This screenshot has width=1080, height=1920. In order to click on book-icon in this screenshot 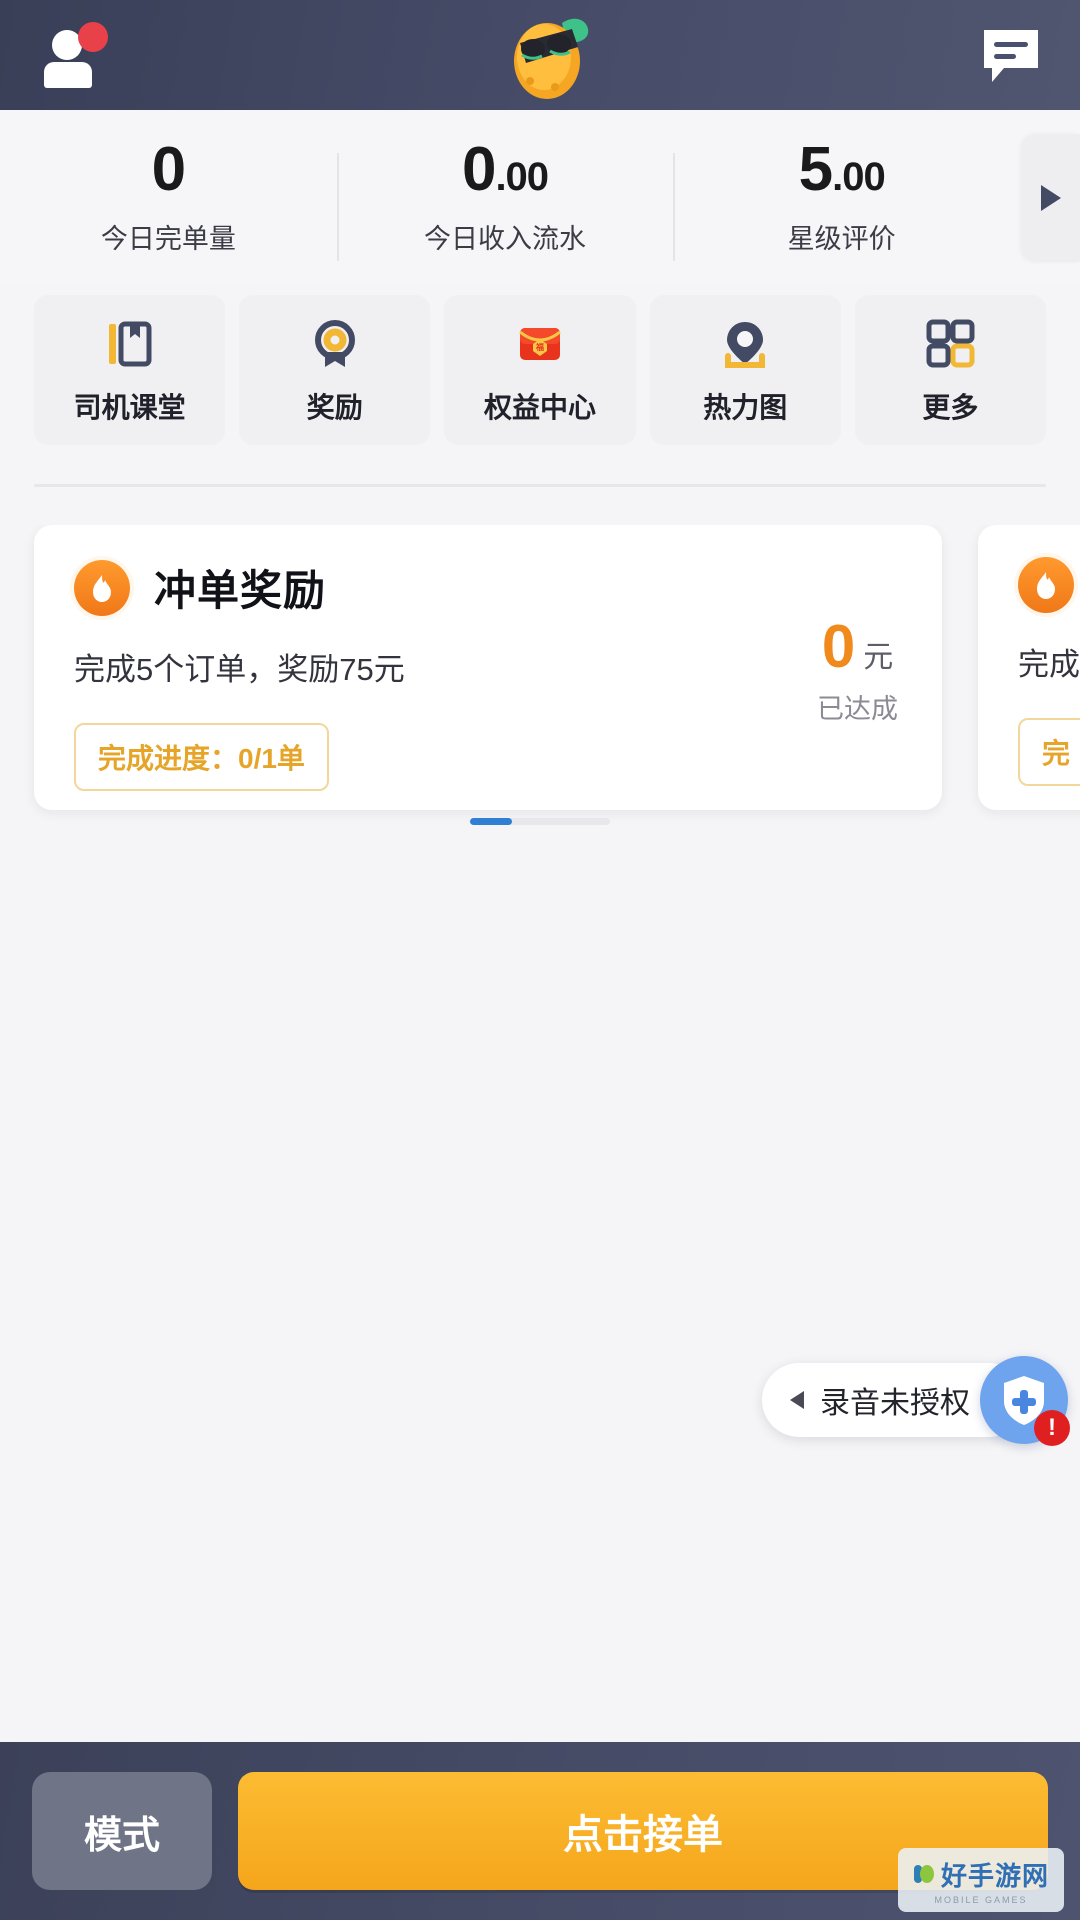, I will do `click(130, 343)`.